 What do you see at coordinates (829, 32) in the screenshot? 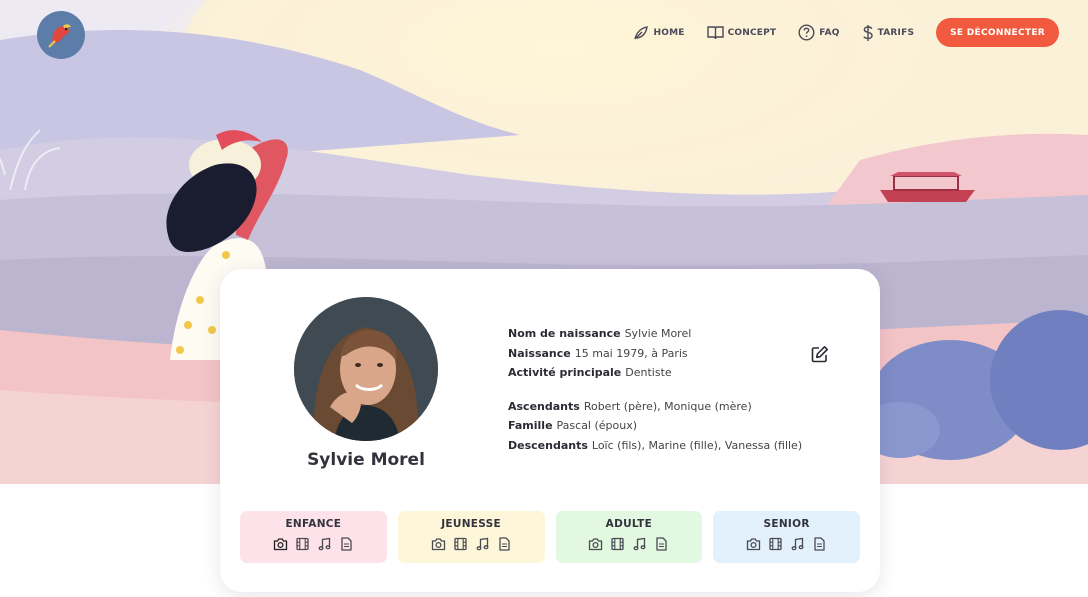
I see `nav-faq-label: FAQ` at bounding box center [829, 32].